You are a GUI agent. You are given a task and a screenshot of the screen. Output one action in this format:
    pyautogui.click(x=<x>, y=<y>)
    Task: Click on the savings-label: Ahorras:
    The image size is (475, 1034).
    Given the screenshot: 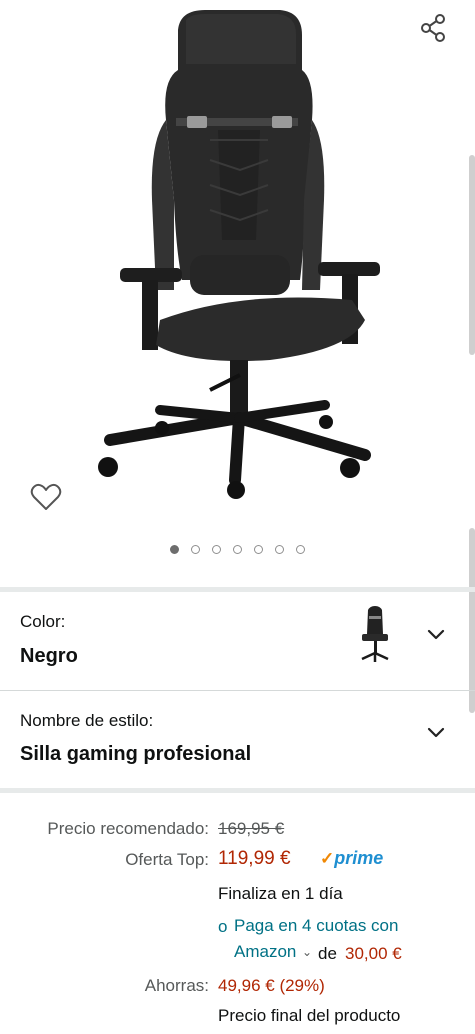 What is the action you would take?
    pyautogui.click(x=176, y=985)
    